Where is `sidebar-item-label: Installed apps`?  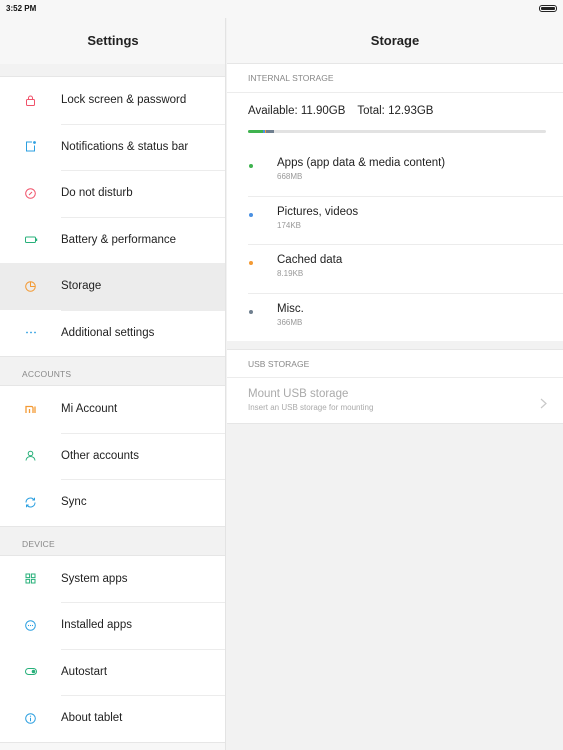
sidebar-item-label: Installed apps is located at coordinates (96, 625).